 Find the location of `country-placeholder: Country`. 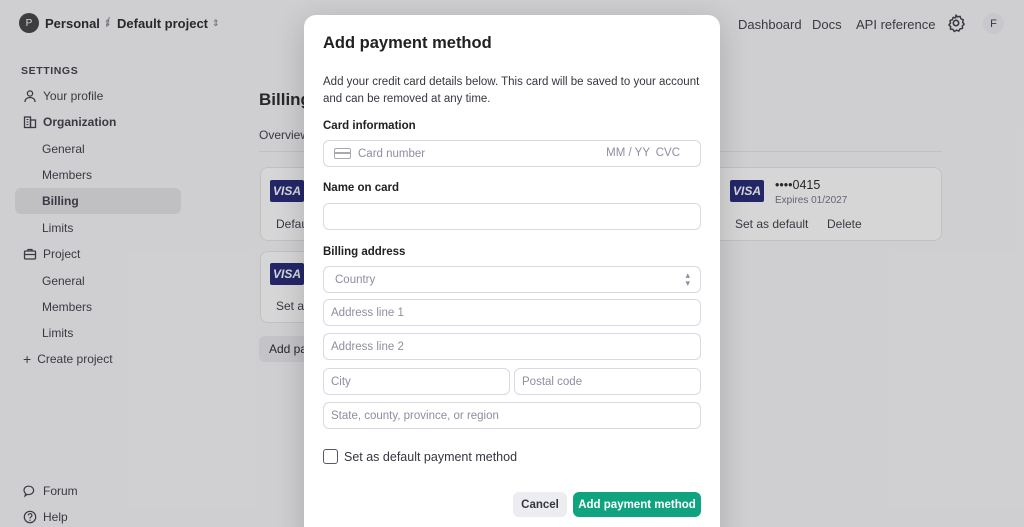

country-placeholder: Country is located at coordinates (355, 279).